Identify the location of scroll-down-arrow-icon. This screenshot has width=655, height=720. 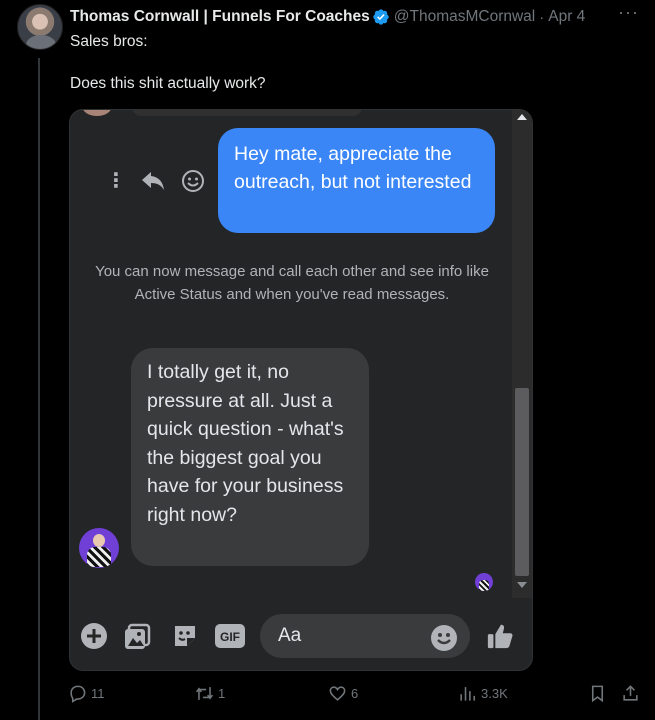
(522, 585).